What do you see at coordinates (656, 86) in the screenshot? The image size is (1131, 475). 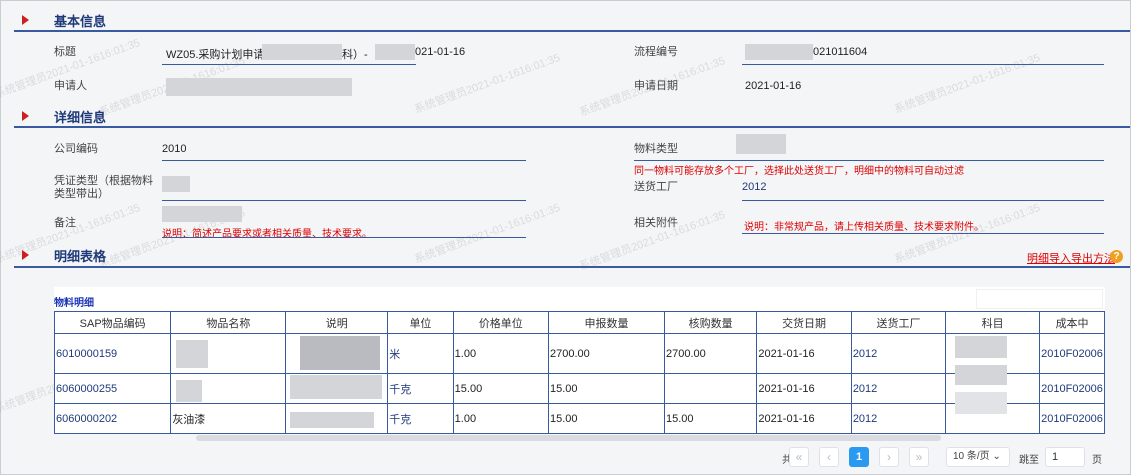 I see `apply-date-label: 申请日期` at bounding box center [656, 86].